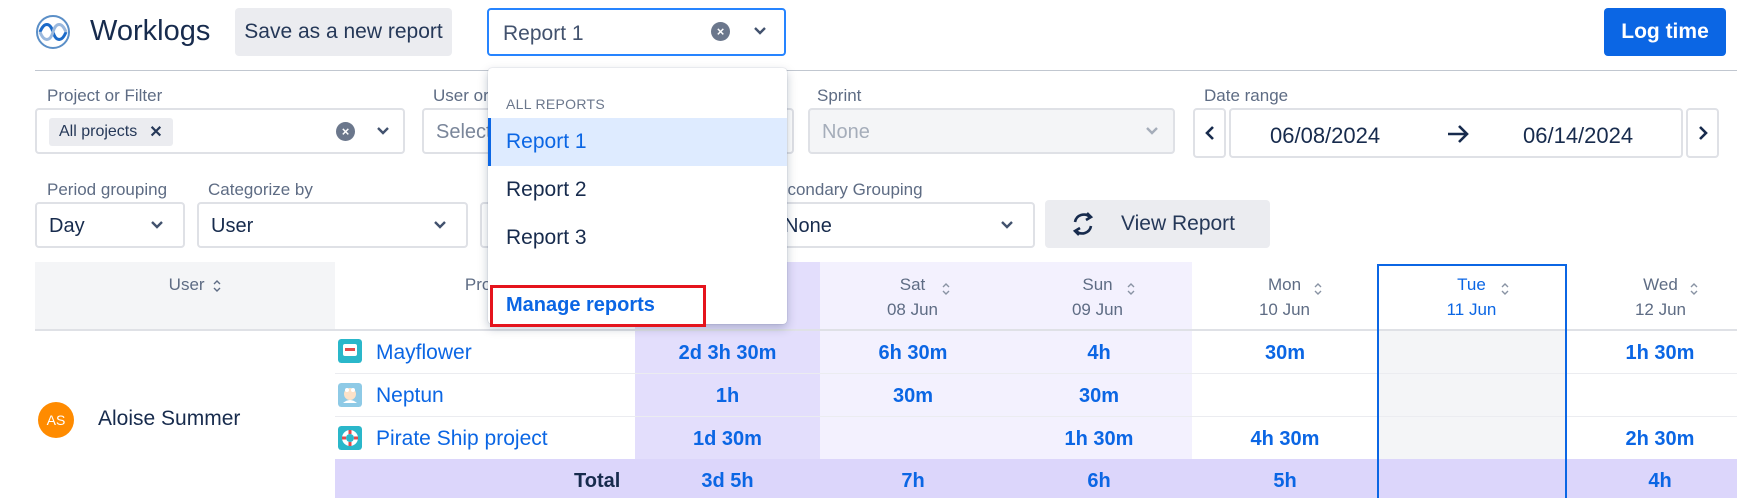  What do you see at coordinates (332, 225) in the screenshot?
I see `categorize-by-select: User` at bounding box center [332, 225].